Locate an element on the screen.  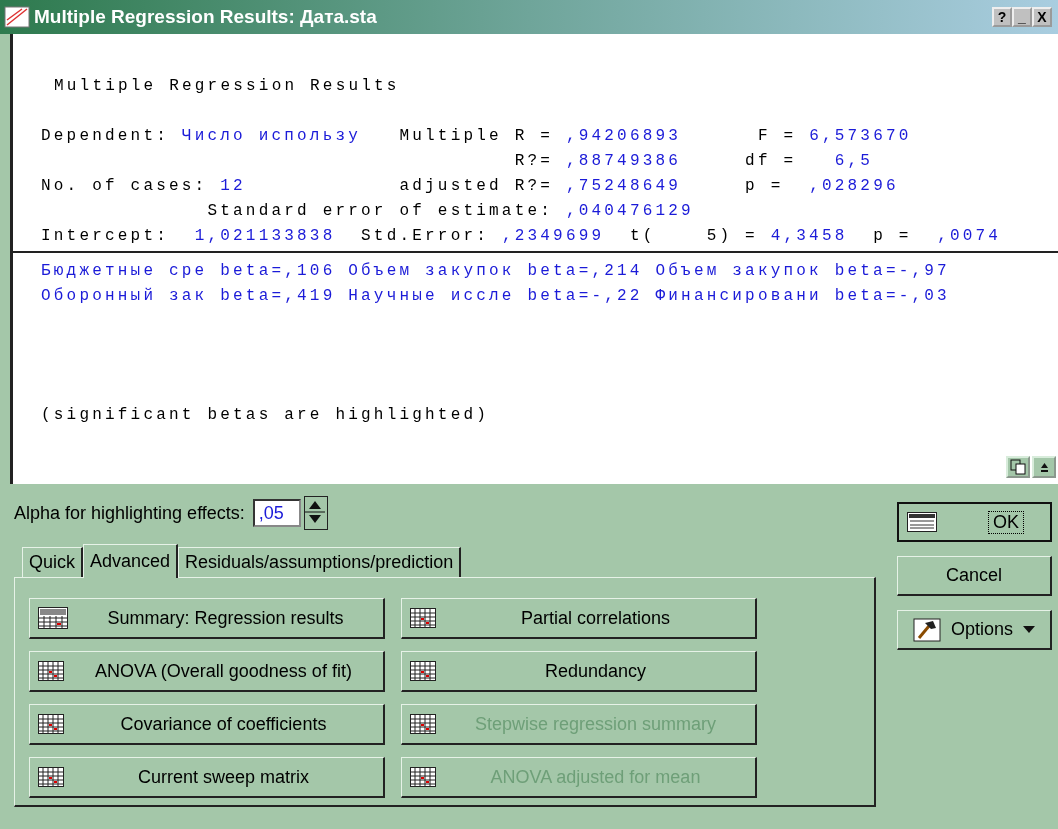
alpha-label: Alpha for highlighting effects: is located at coordinates (129, 513).